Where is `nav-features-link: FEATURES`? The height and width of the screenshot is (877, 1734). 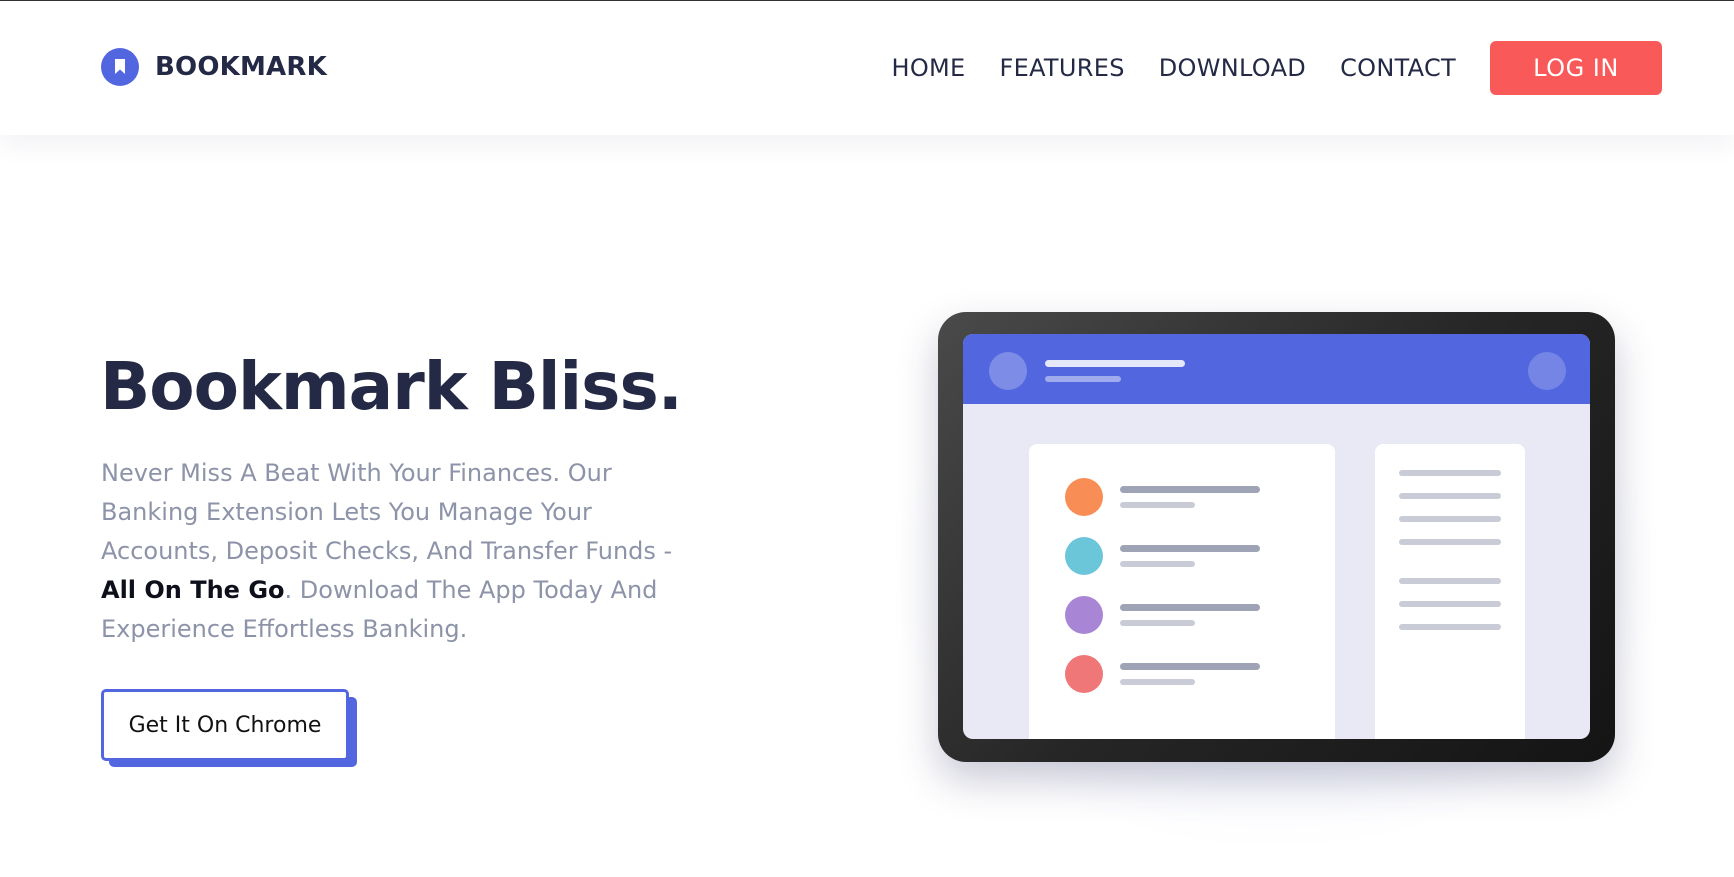 nav-features-link: FEATURES is located at coordinates (1062, 68).